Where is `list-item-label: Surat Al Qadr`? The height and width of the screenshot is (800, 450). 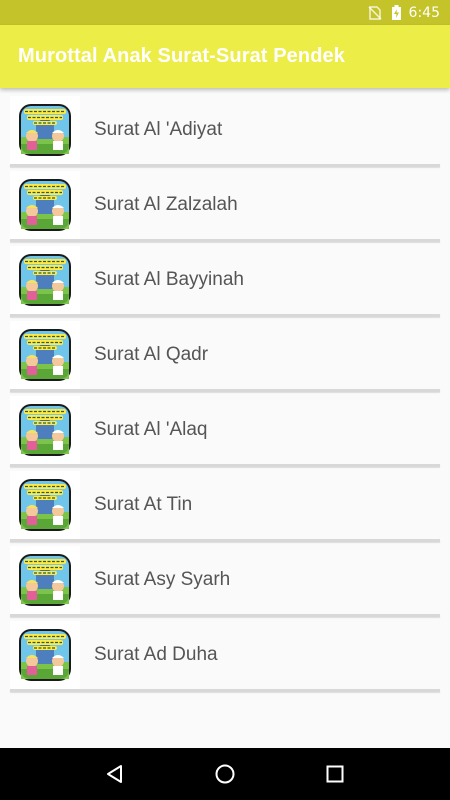 list-item-label: Surat Al Qadr is located at coordinates (151, 354).